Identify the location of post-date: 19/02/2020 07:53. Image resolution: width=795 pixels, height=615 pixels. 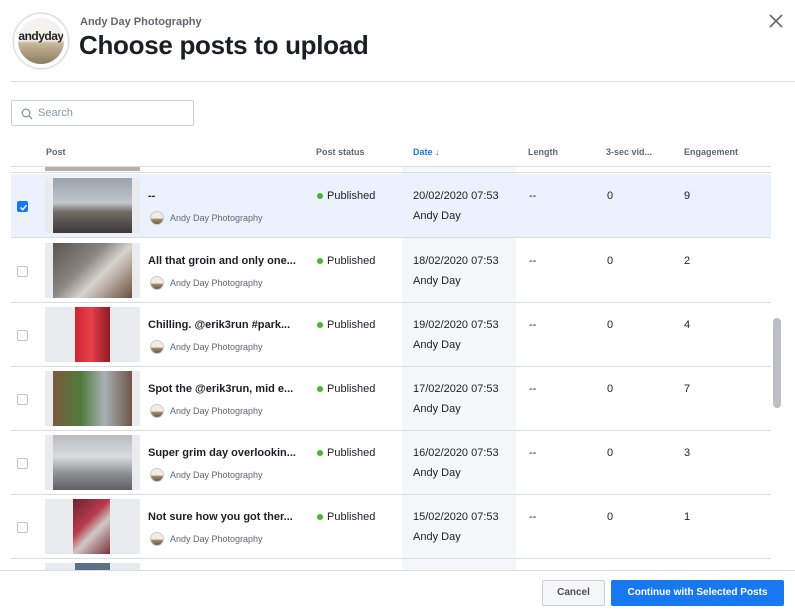
(456, 325).